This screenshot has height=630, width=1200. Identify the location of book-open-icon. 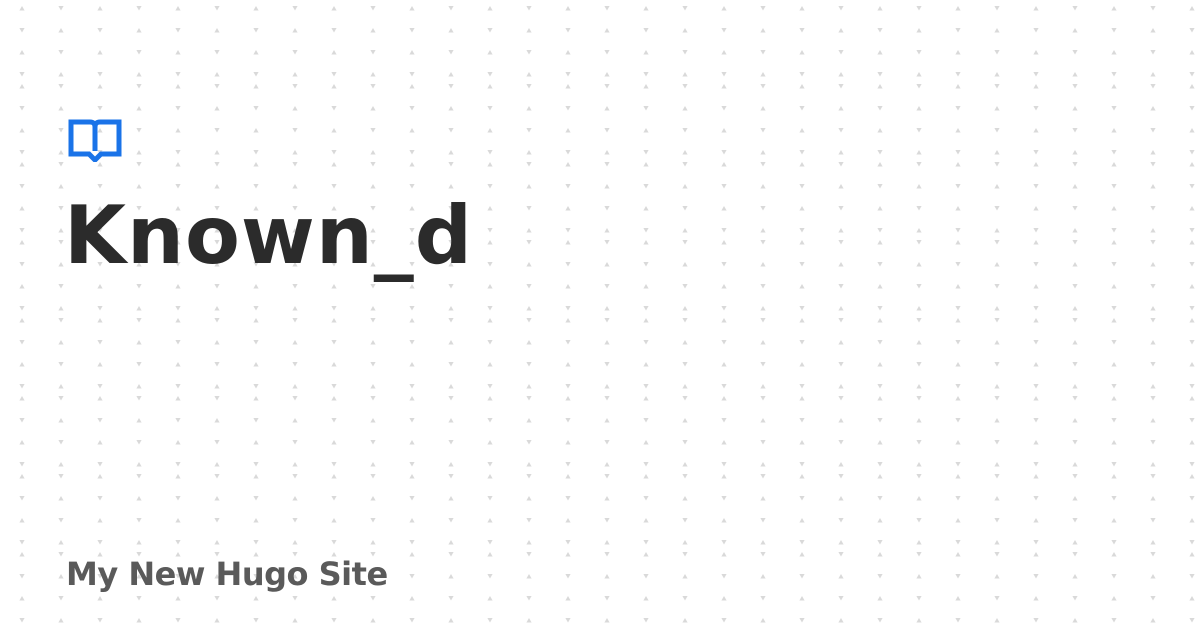
(95, 140).